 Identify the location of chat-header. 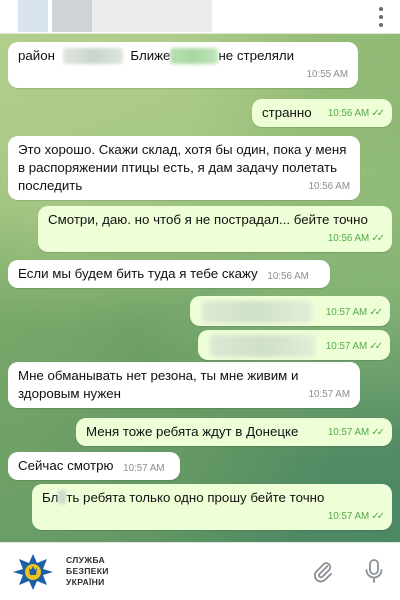
(200, 17).